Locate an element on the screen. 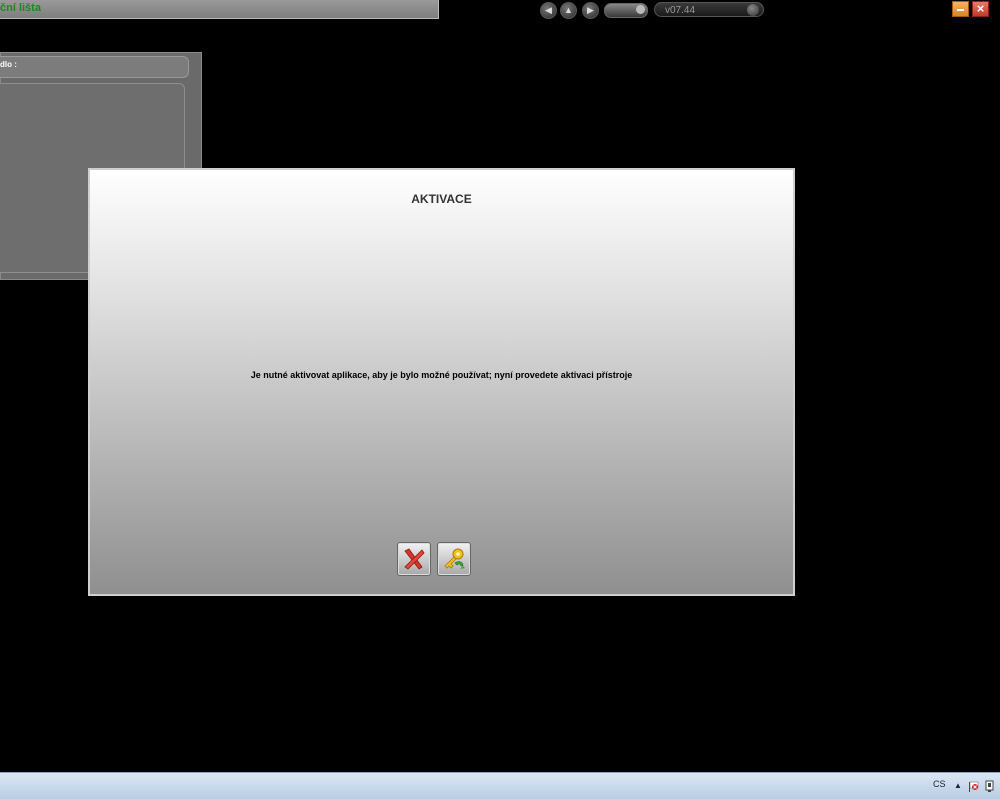 The height and width of the screenshot is (799, 1000). slider-knob is located at coordinates (640, 9).